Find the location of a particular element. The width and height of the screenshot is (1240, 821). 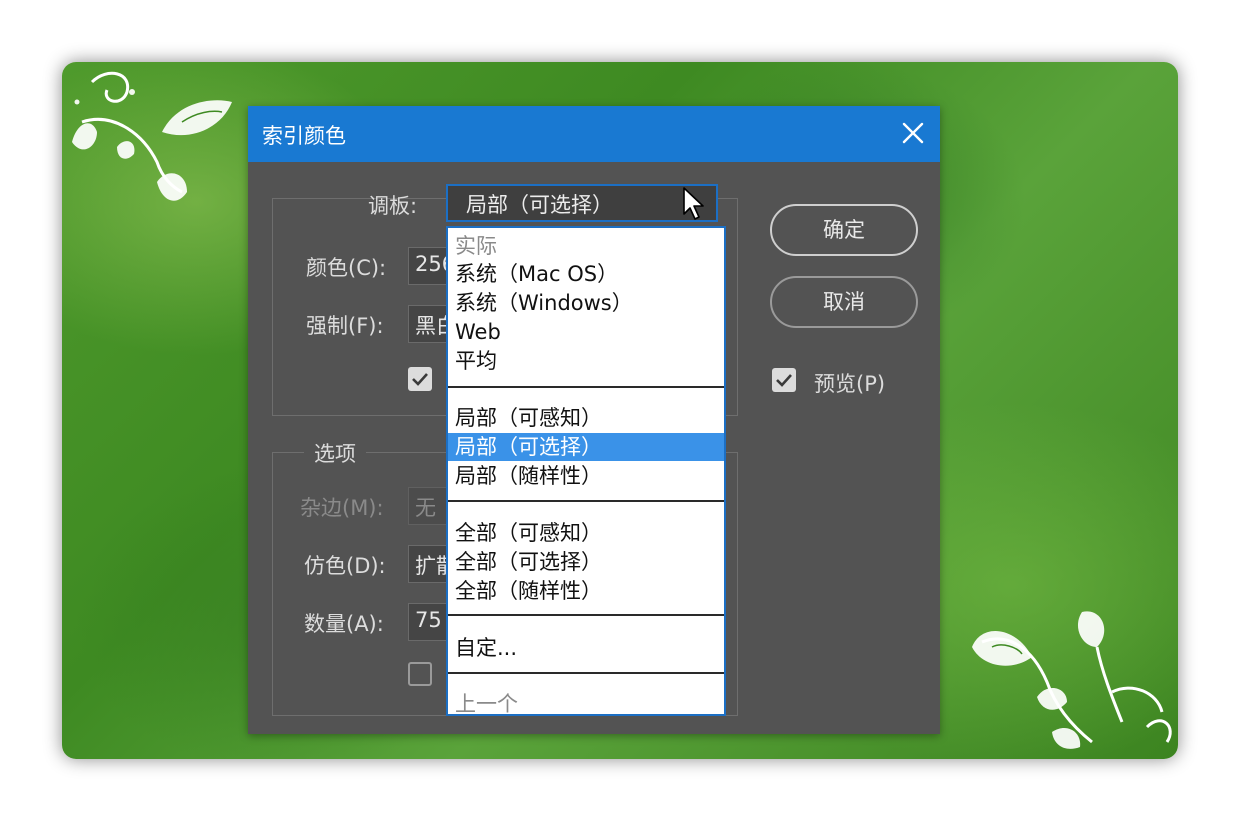

matte-label: 杂边(M): is located at coordinates (342, 508).